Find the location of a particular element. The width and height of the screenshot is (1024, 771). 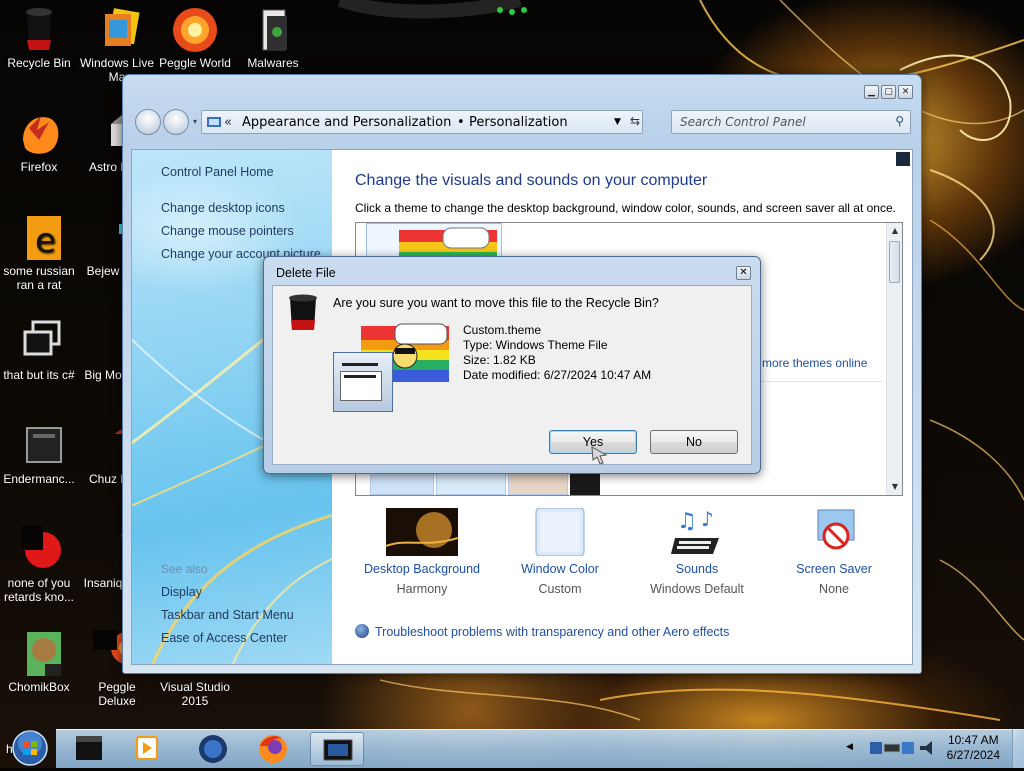

taskbar-firefox-button is located at coordinates (273, 749).